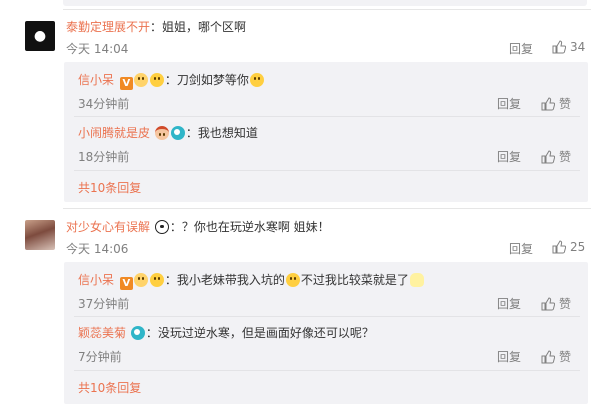  I want to click on comment-text: ：？你也在玩逆水寒啊 姐妹！, so click(249, 227).